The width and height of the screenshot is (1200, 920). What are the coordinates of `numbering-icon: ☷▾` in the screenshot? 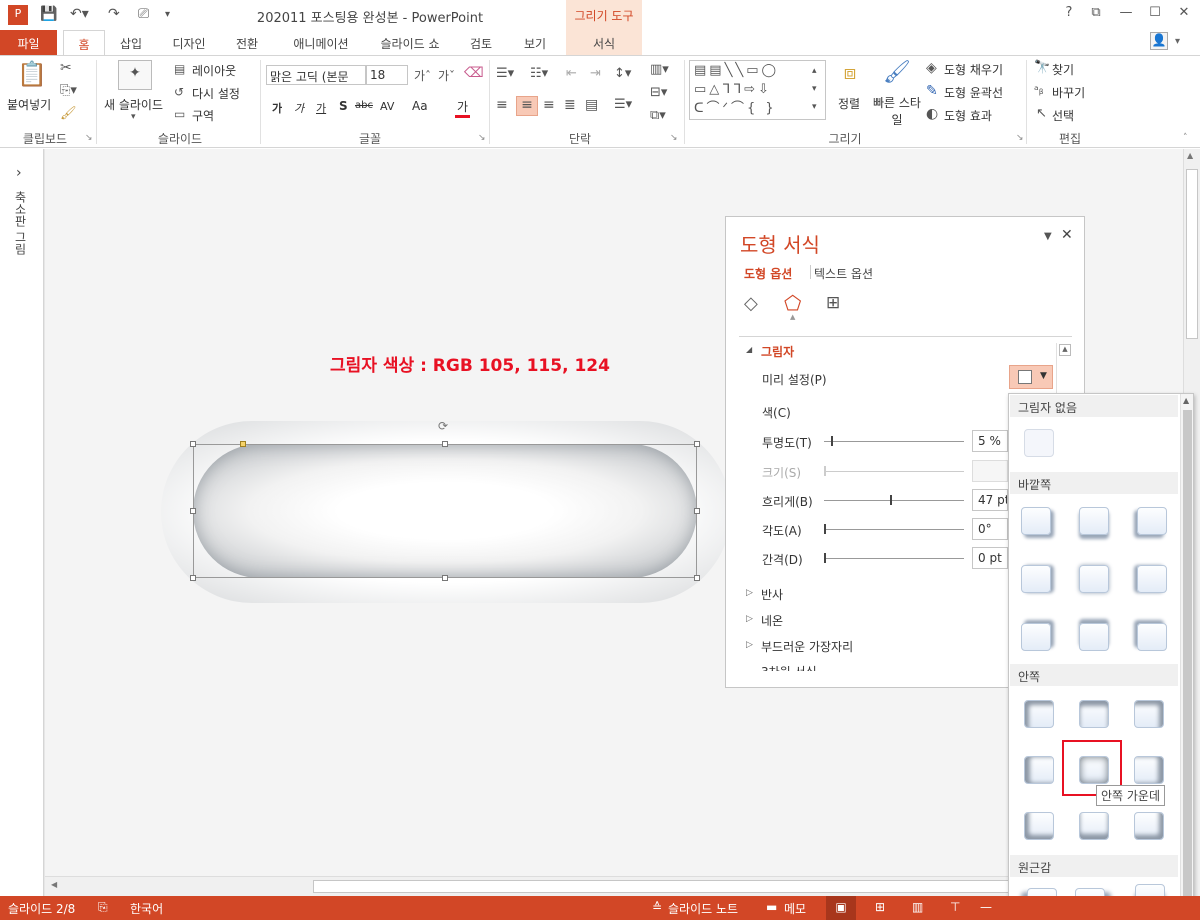 It's located at (539, 73).